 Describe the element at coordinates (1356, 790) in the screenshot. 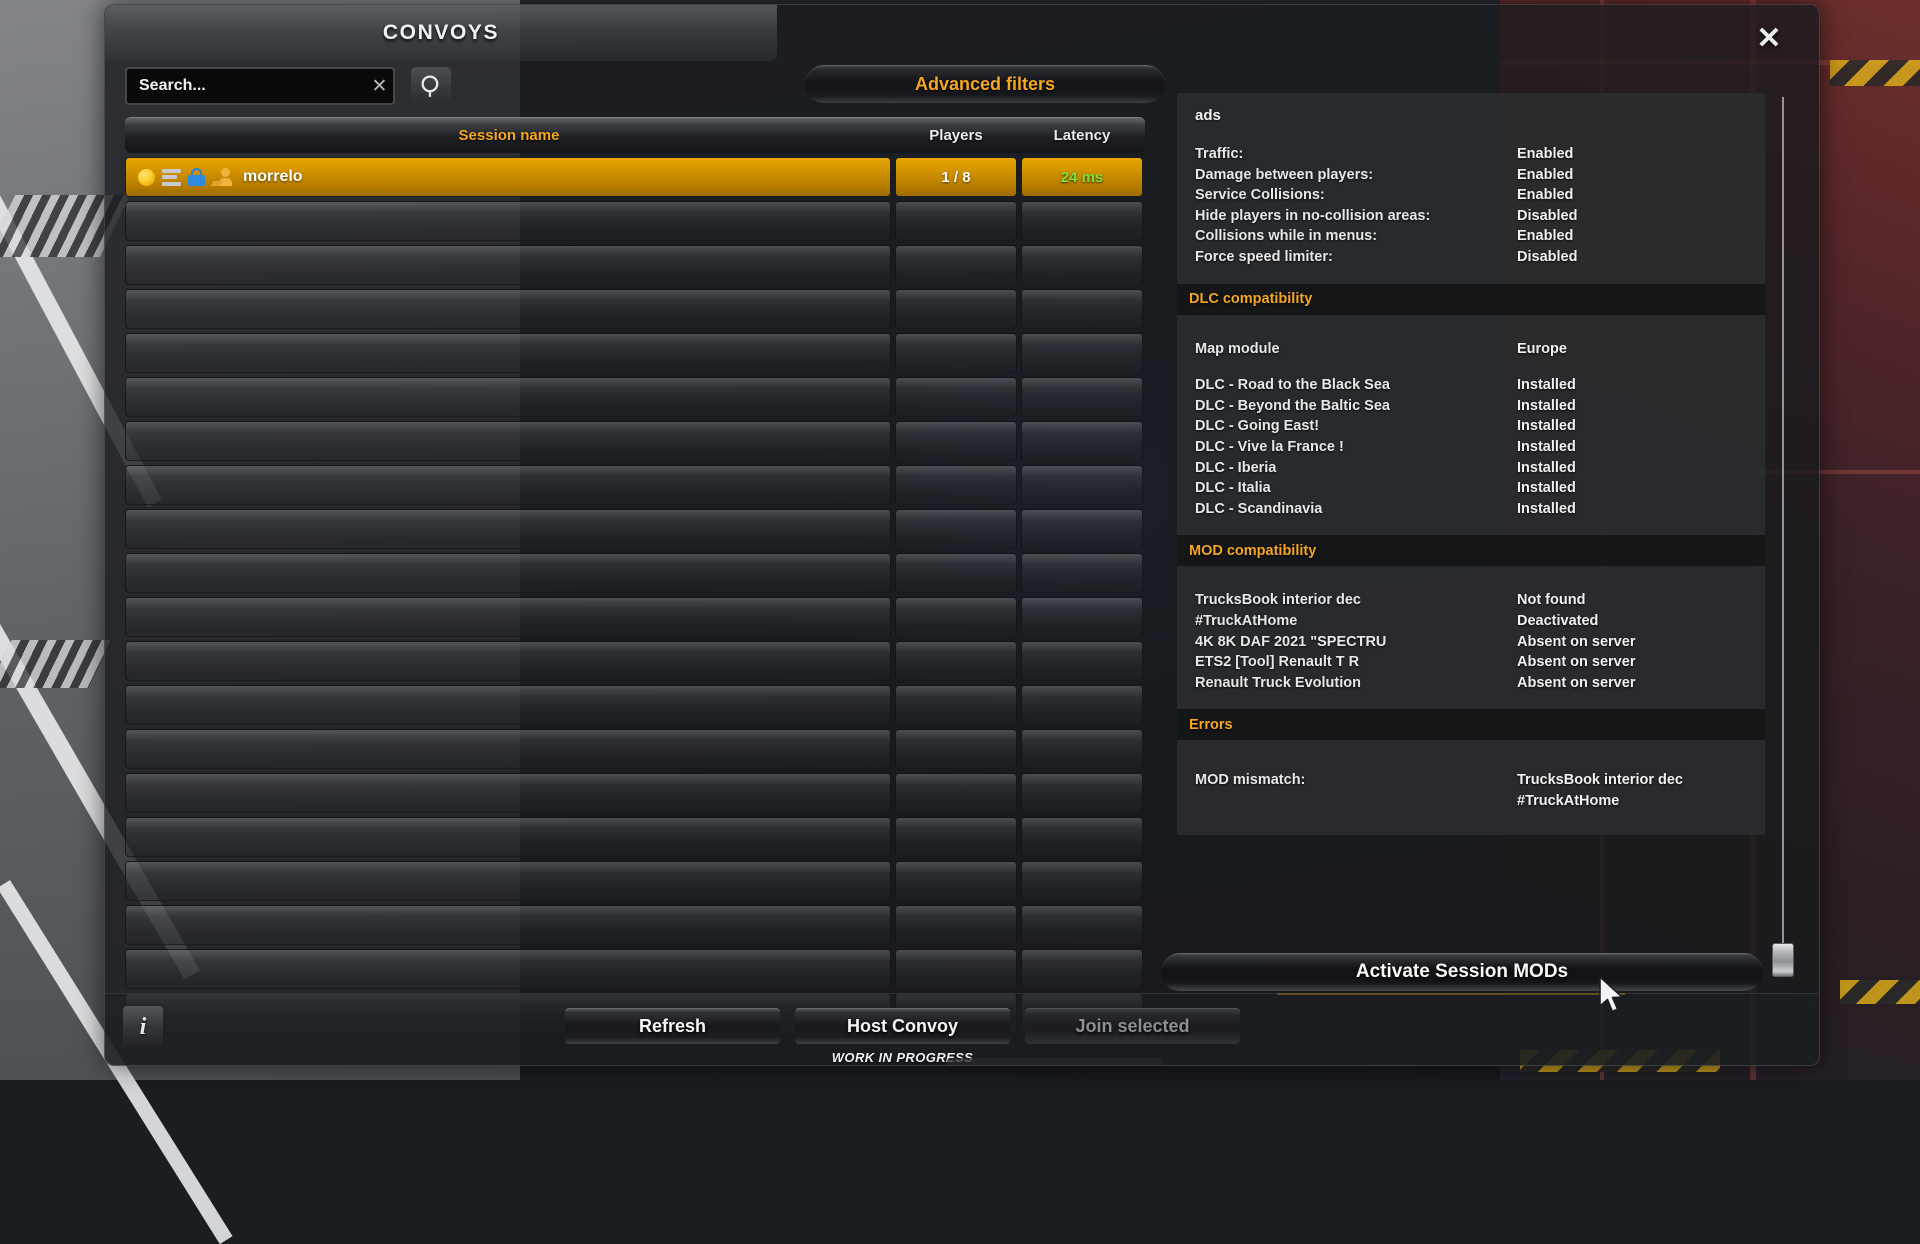

I see `error-row-label: MOD mismatch:` at that location.